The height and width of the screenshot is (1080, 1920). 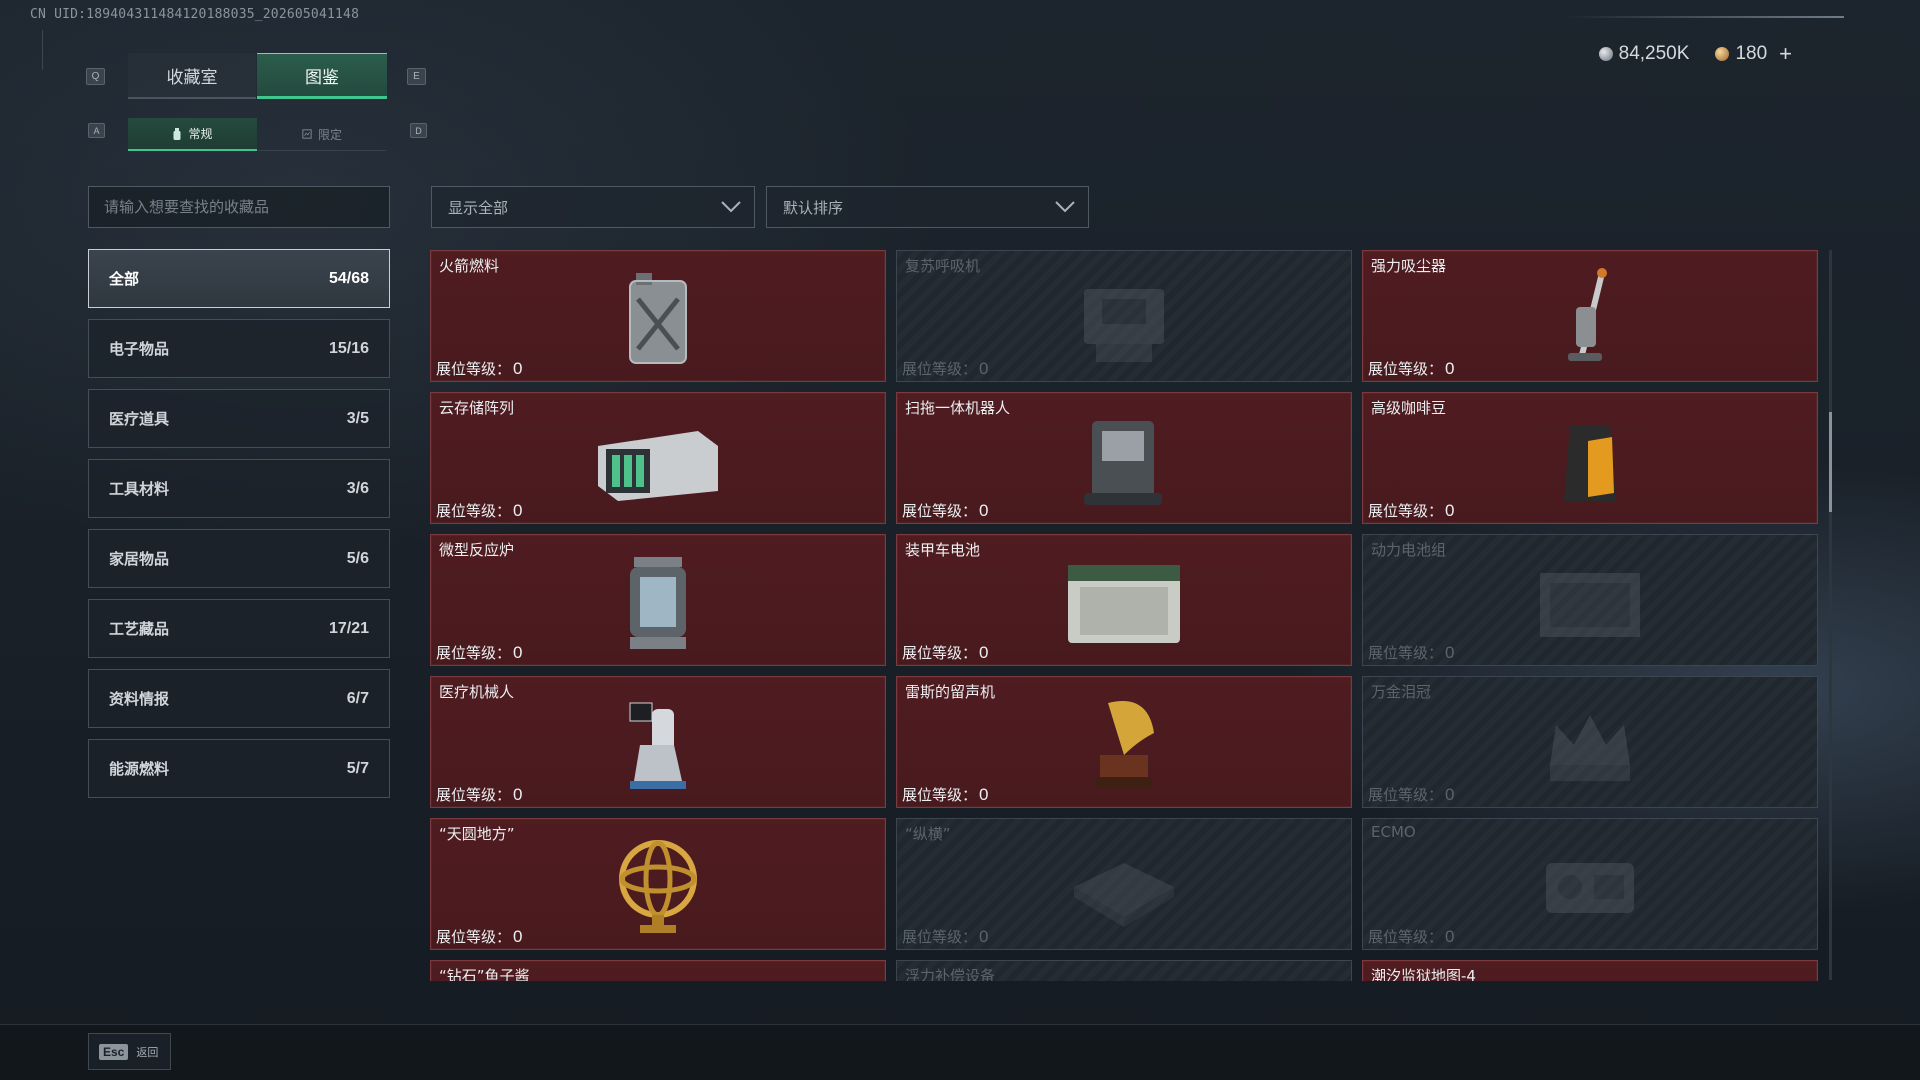 What do you see at coordinates (658, 458) in the screenshot?
I see `item-card: 云存储阵列 展位等级： 0` at bounding box center [658, 458].